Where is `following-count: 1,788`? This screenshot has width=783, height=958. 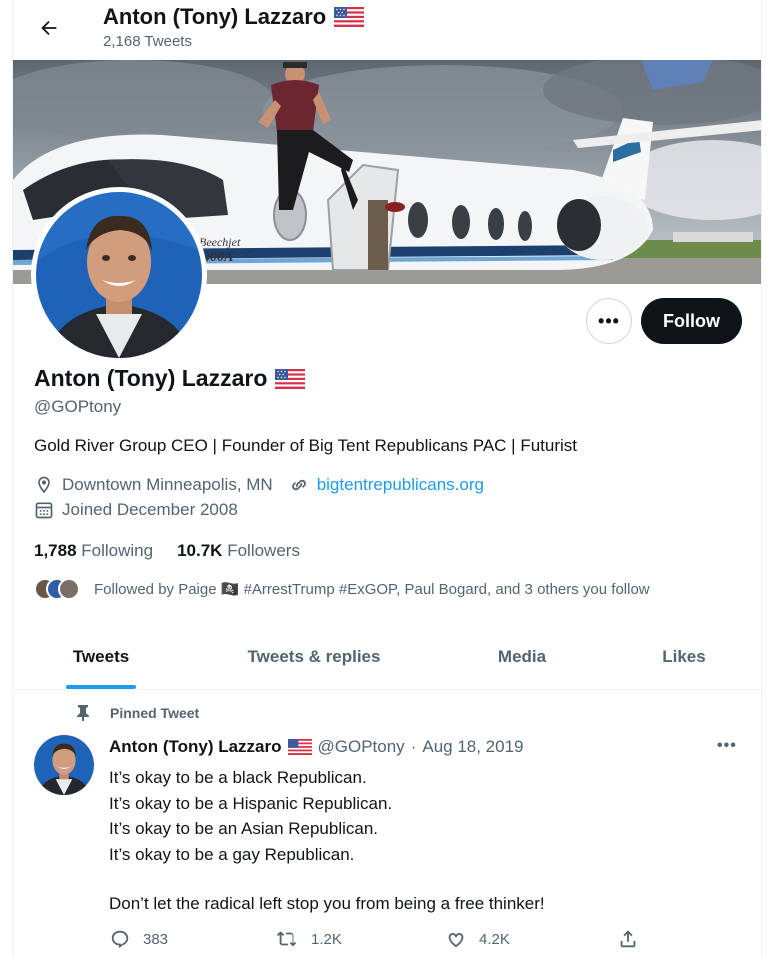
following-count: 1,788 is located at coordinates (55, 550).